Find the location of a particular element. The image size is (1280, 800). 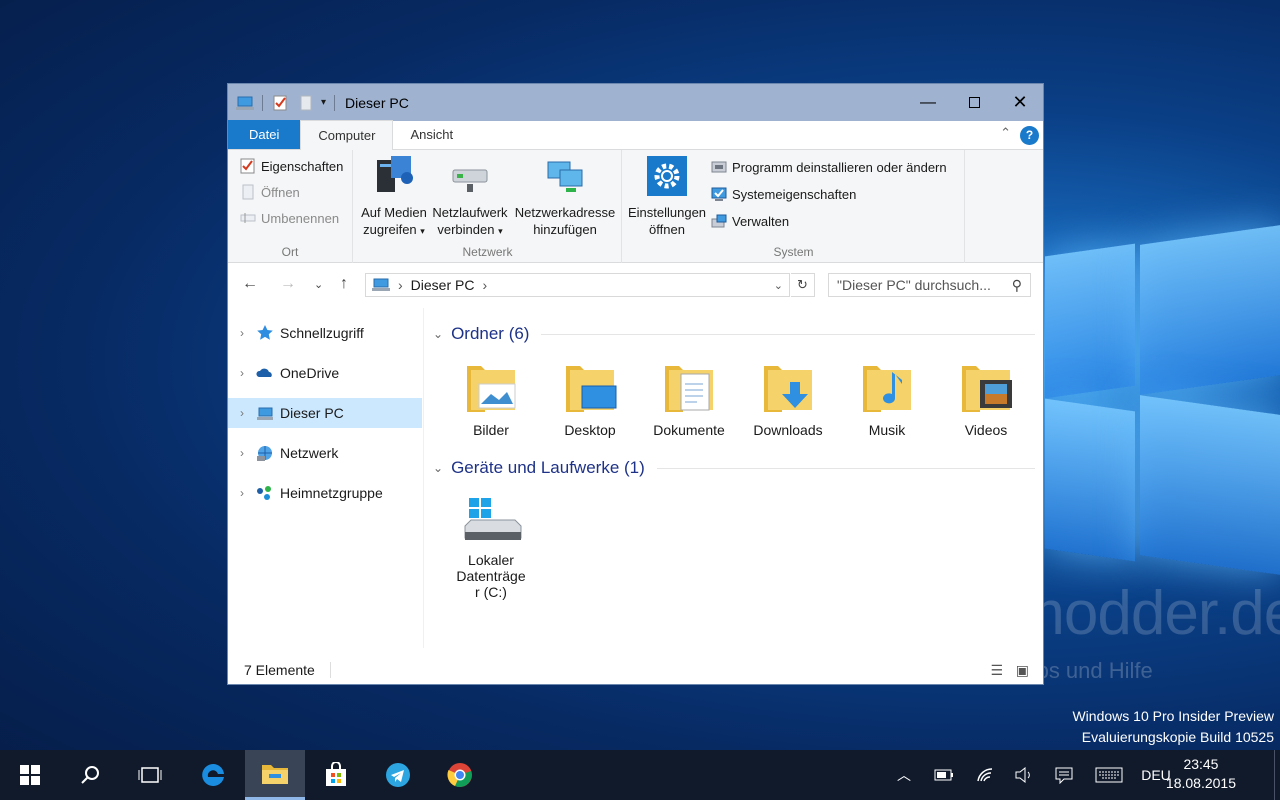

close-icon: ✕ is located at coordinates (1020, 102).